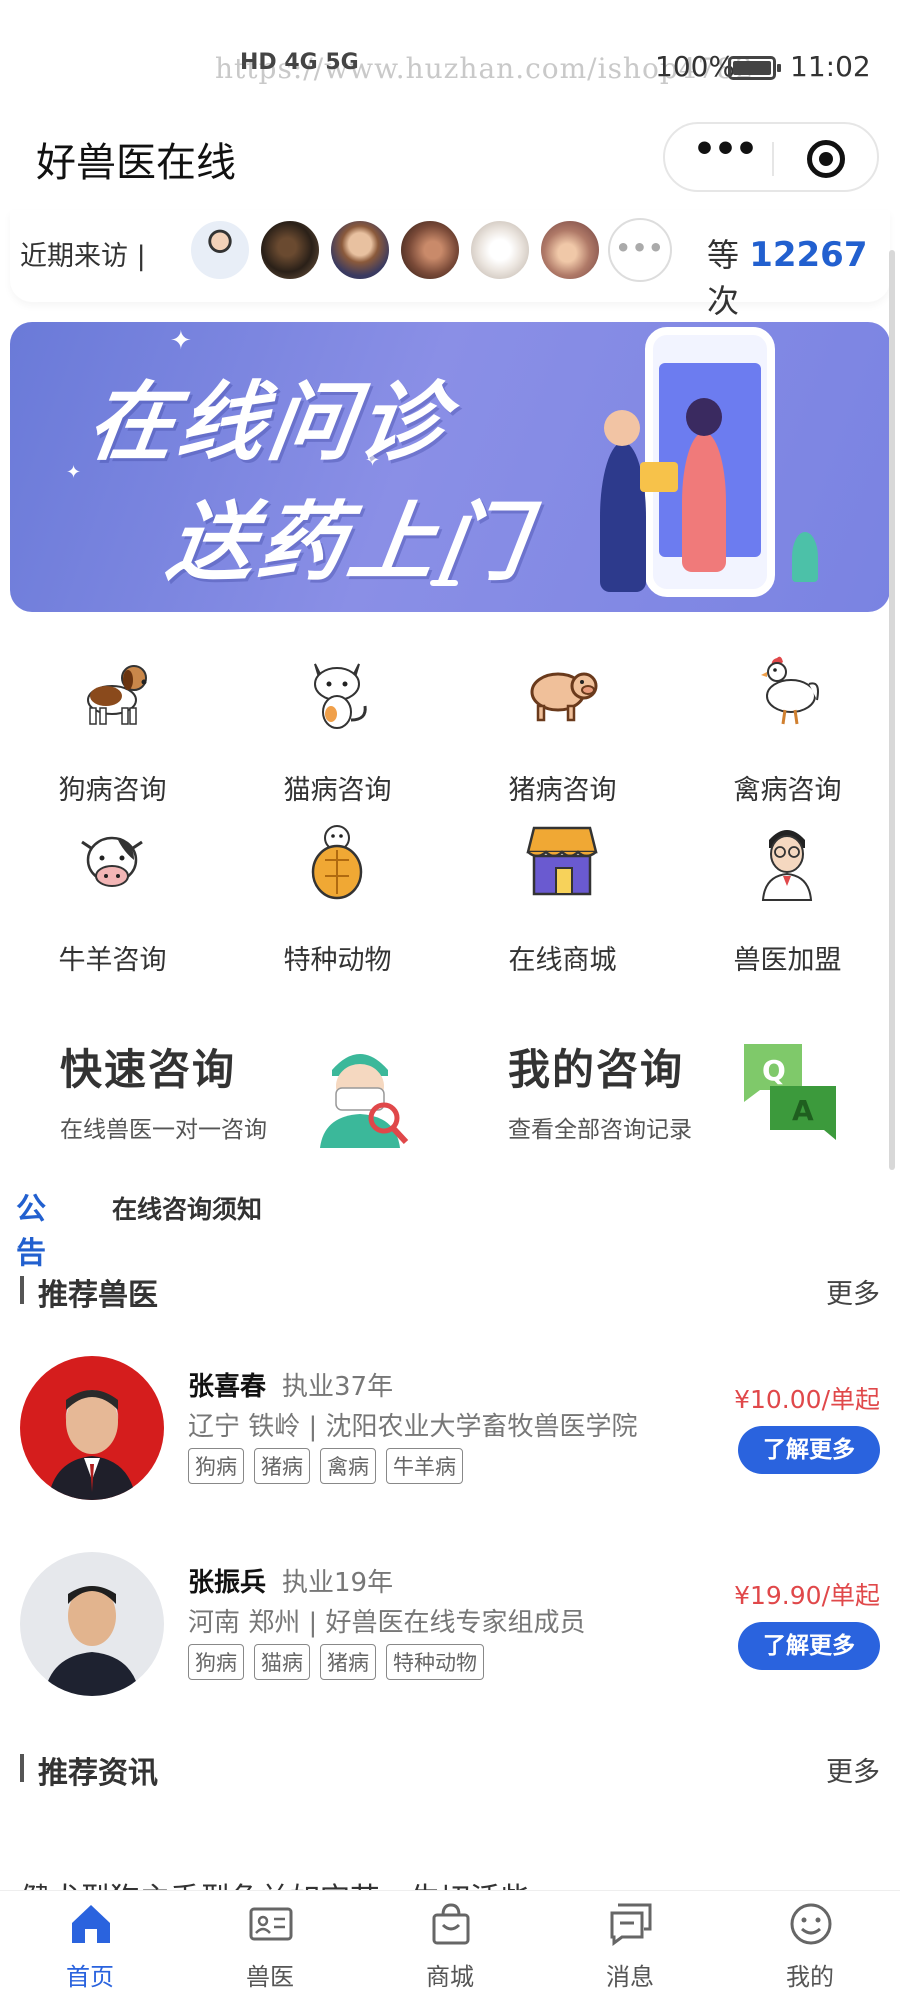 The image size is (900, 2000). What do you see at coordinates (413, 1427) in the screenshot?
I see `vet-description: 辽宁 铁岭 | 沈阳农业大学畜牧兽医学院` at bounding box center [413, 1427].